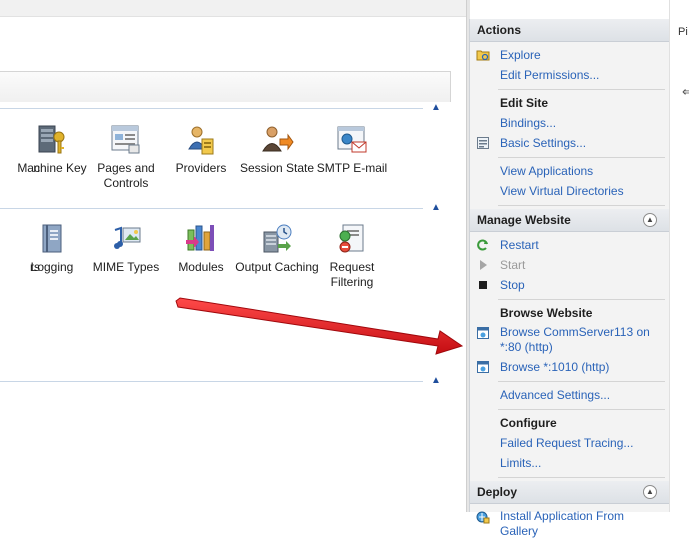  I want to click on browse-port-80-link: Browse CommServer113 on *:80 (http), so click(567, 340).